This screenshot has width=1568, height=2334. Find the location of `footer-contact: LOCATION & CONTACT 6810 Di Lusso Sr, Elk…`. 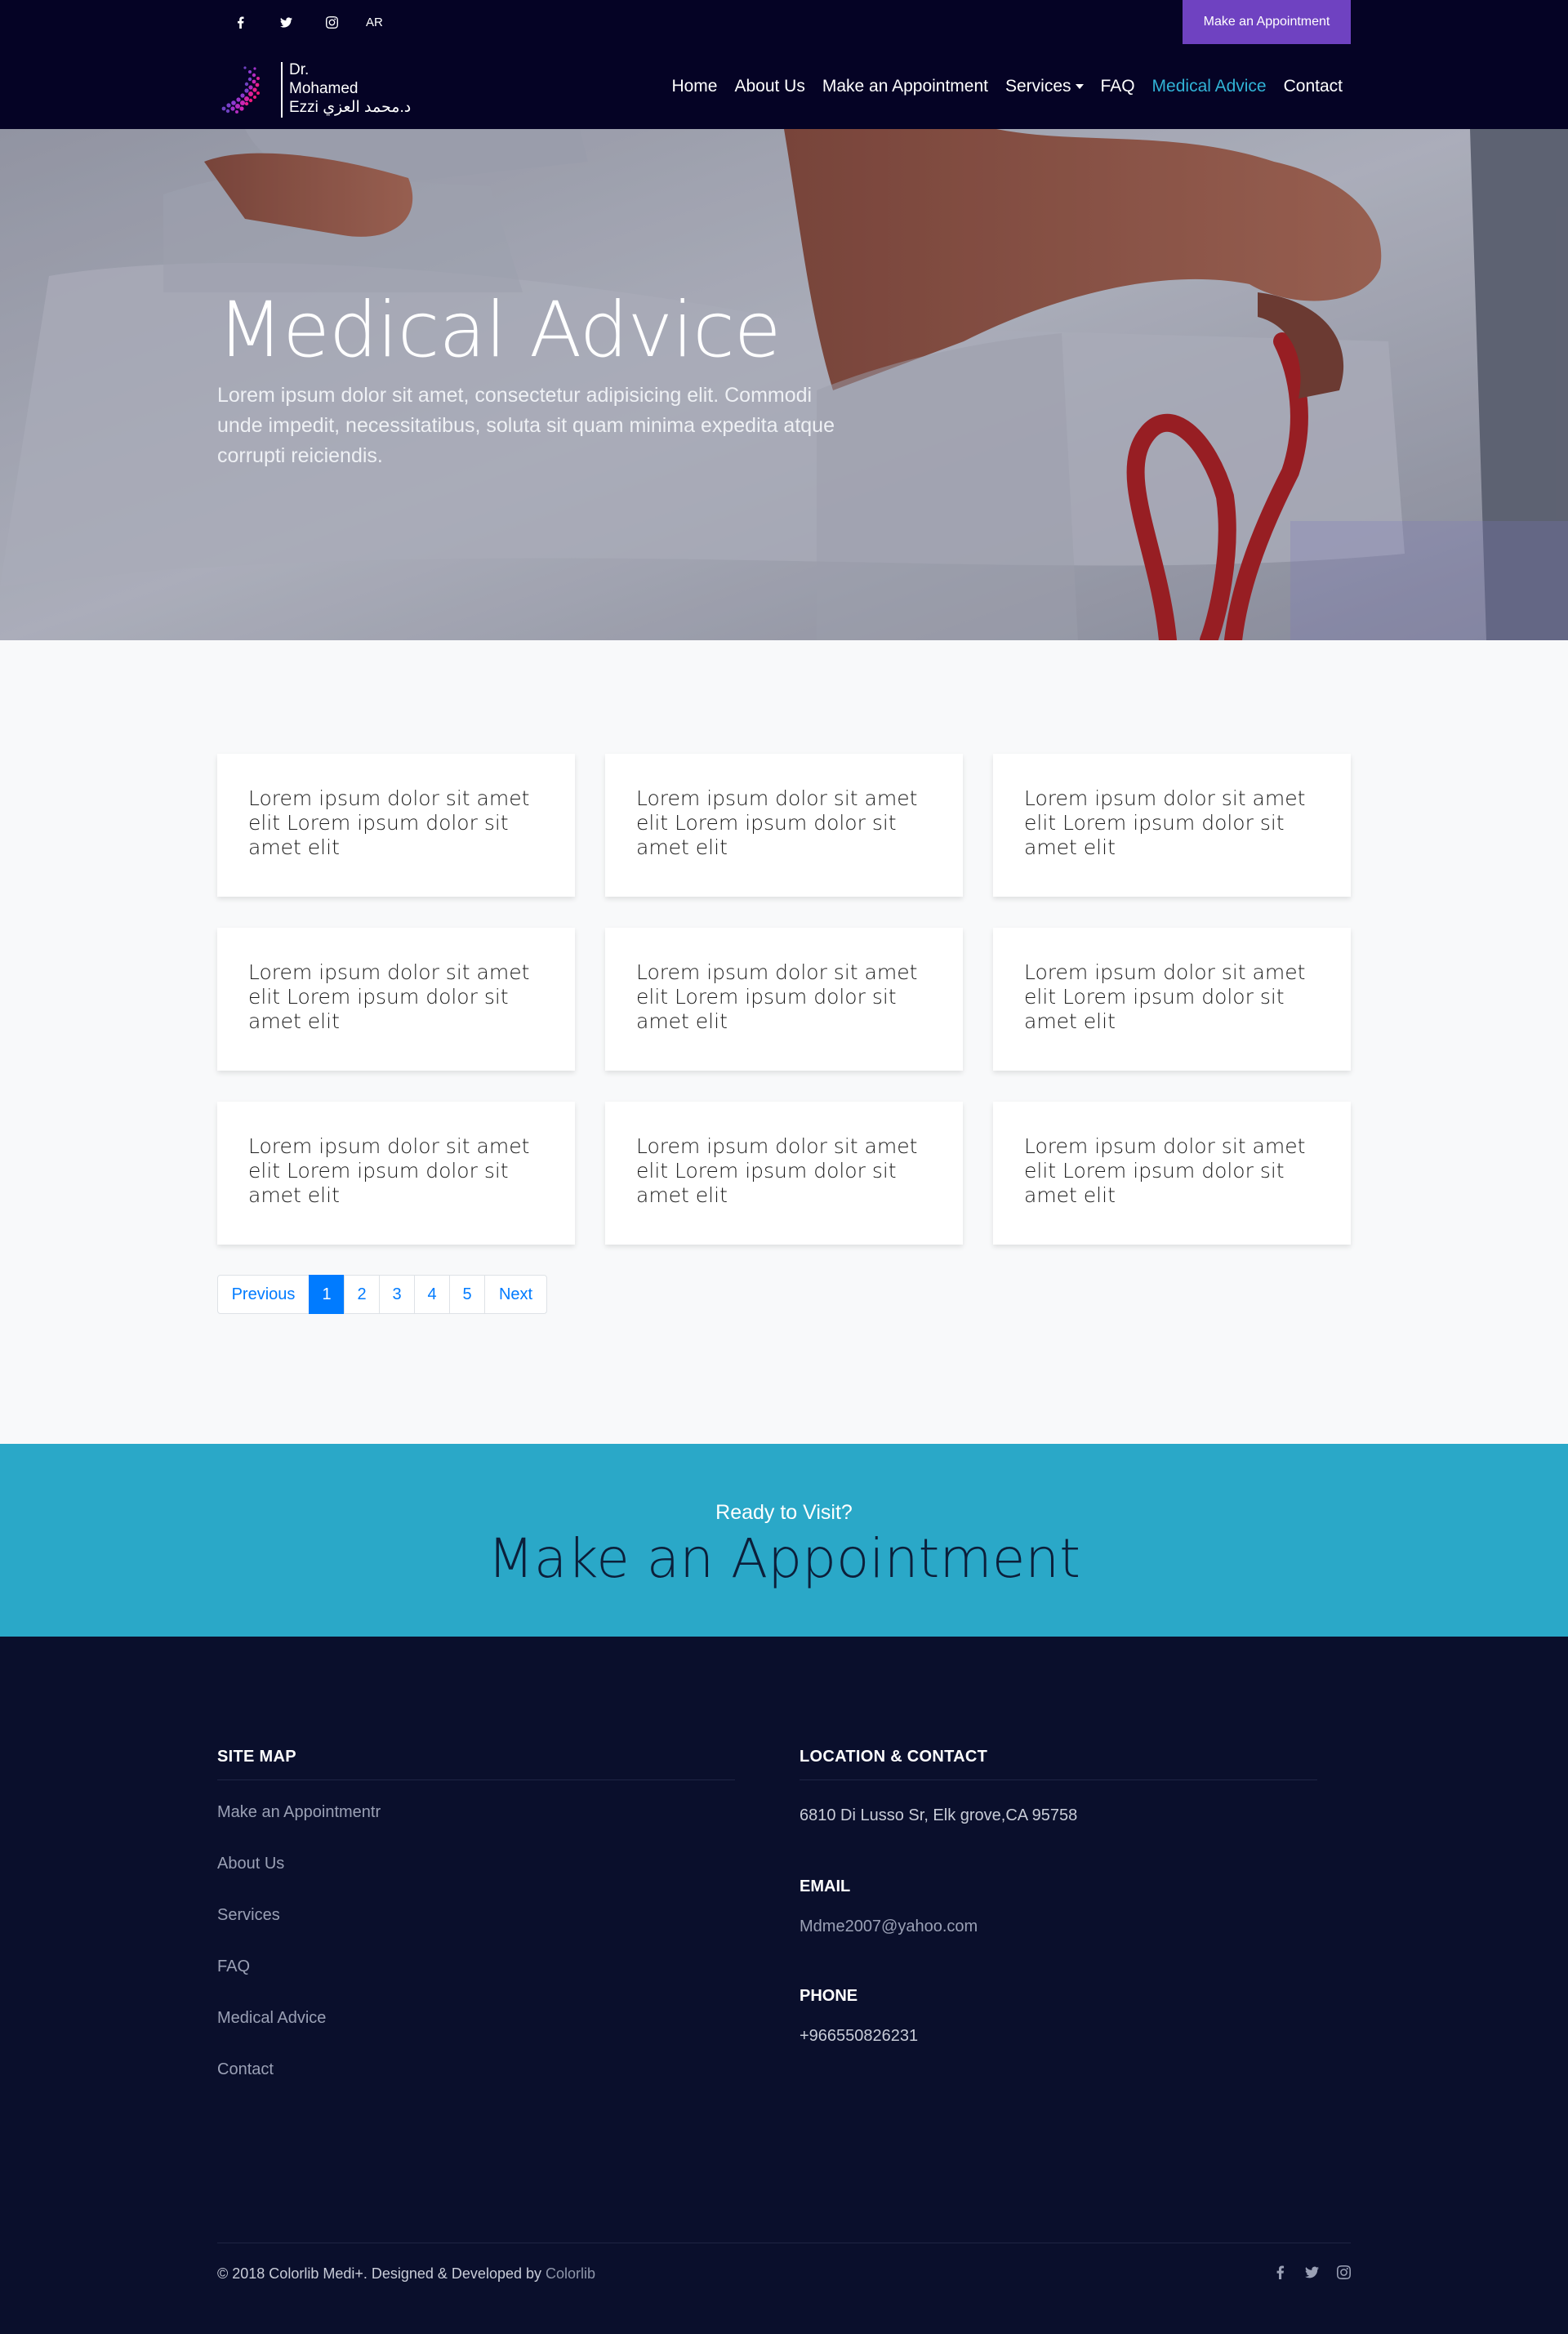

footer-contact: LOCATION & CONTACT 6810 Di Lusso Sr, Elk… is located at coordinates (1058, 1897).